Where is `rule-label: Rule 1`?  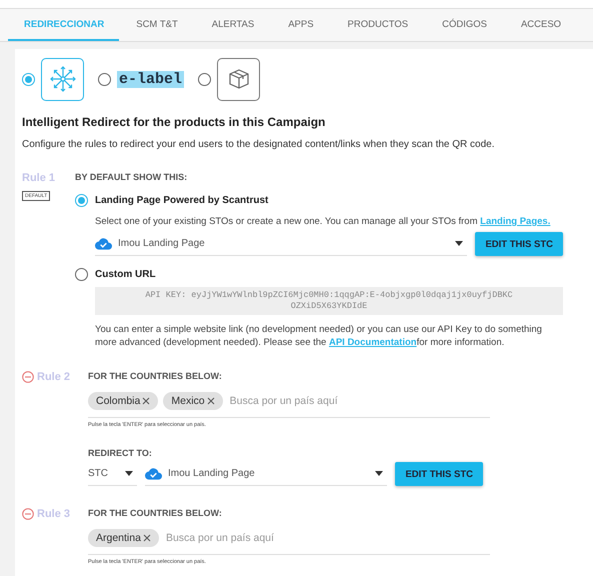
rule-label: Rule 1 is located at coordinates (39, 178).